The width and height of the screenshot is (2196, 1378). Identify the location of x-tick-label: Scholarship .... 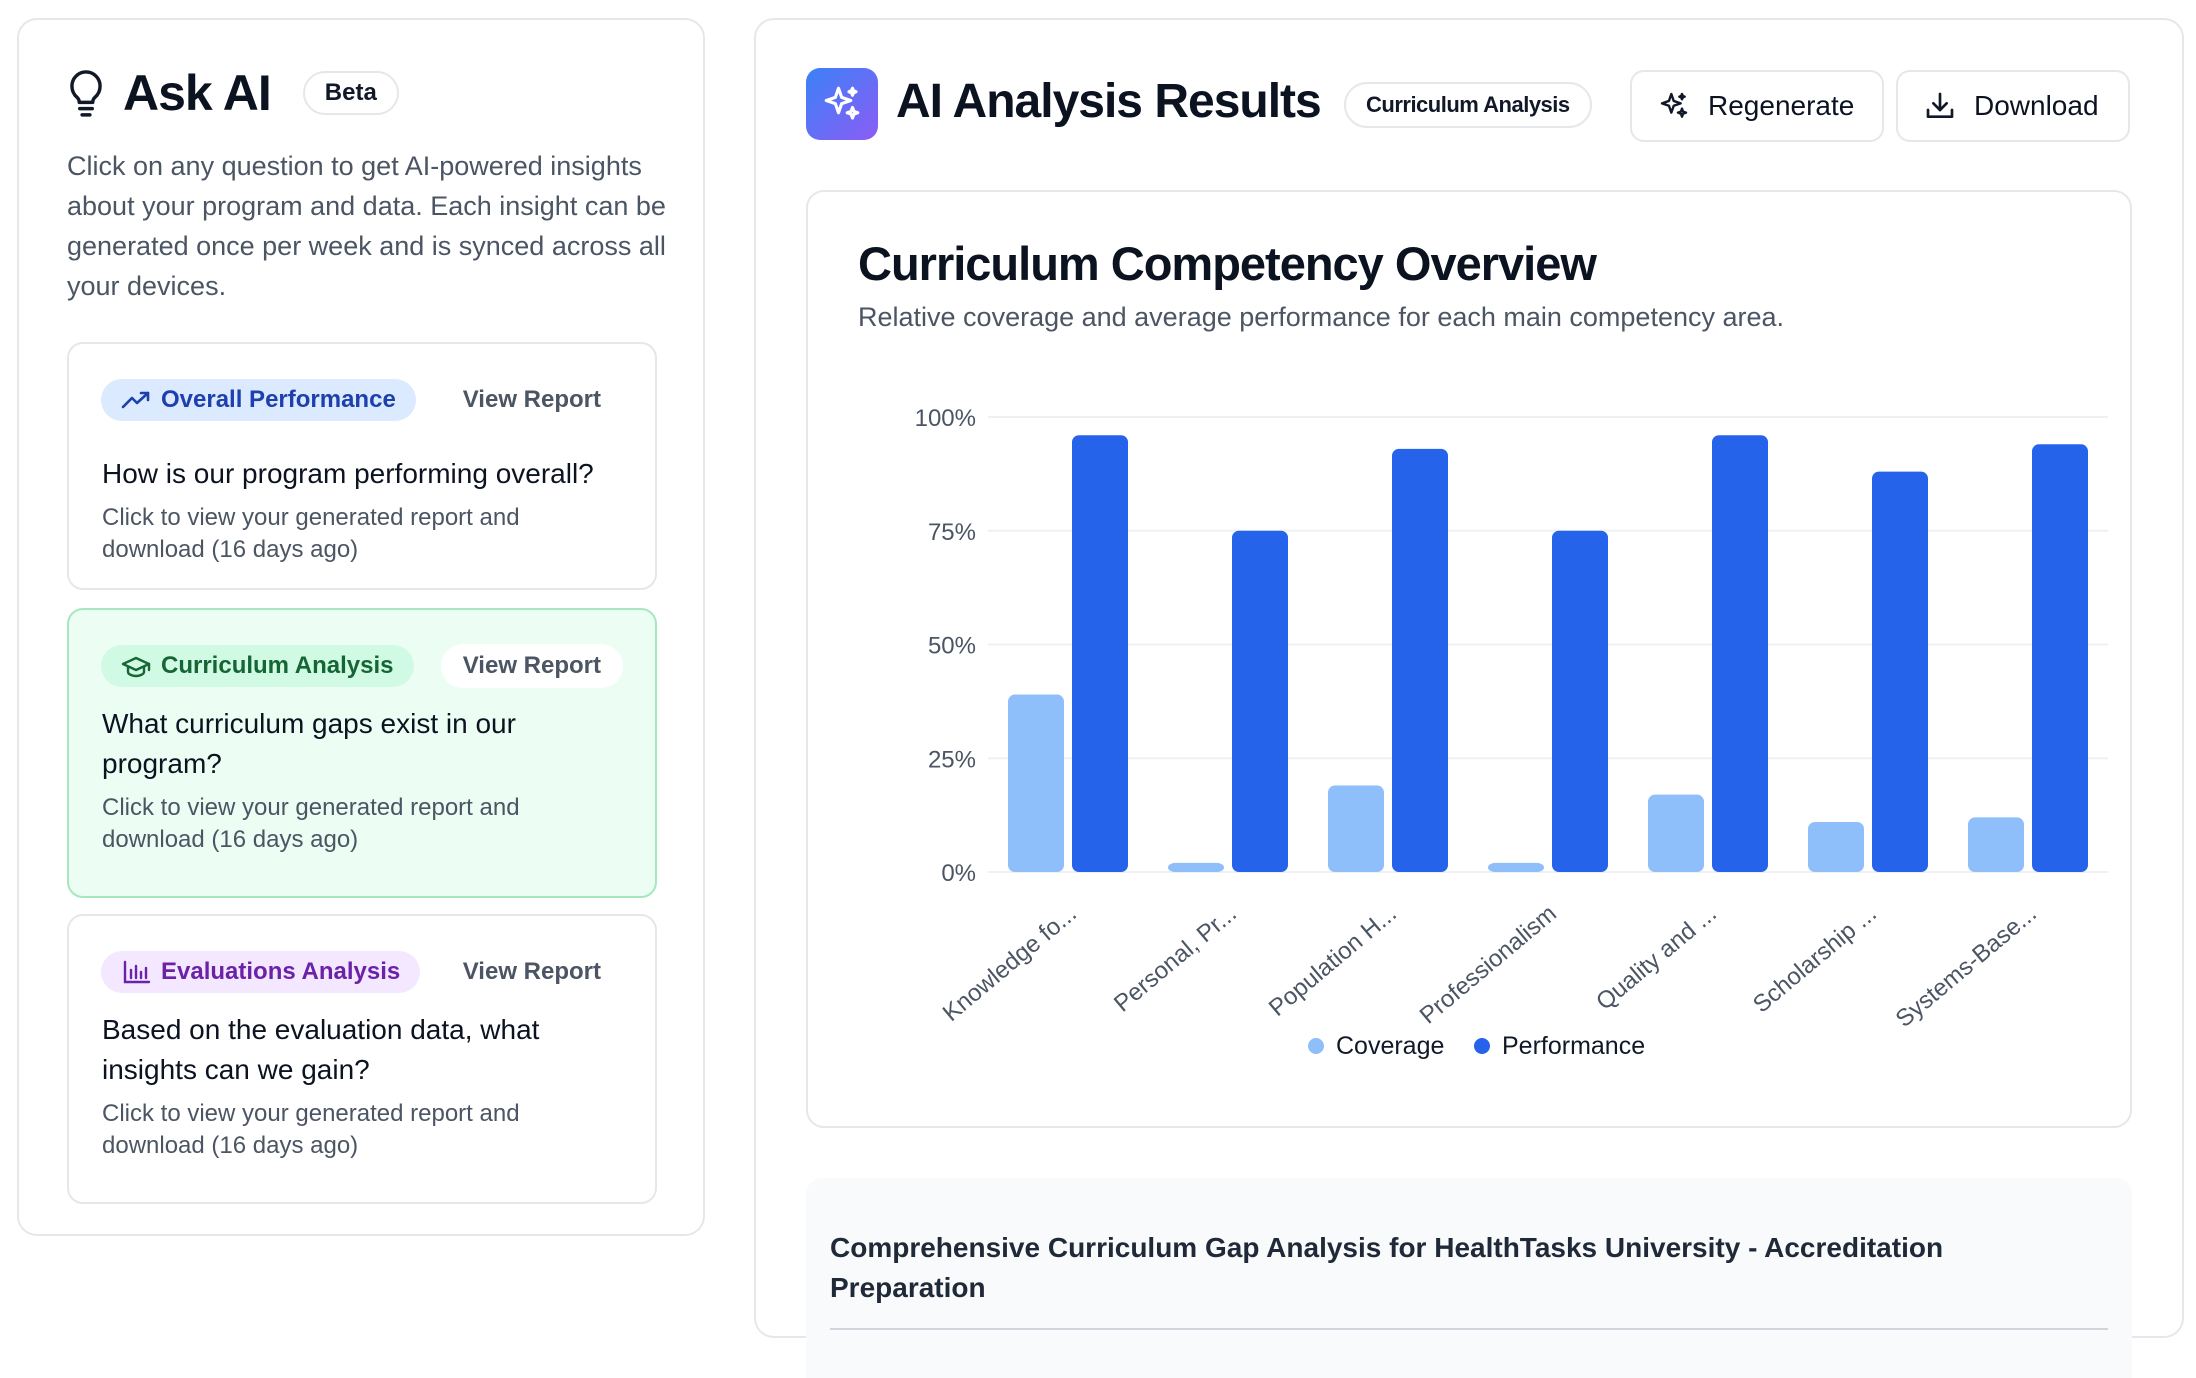
(1815, 959).